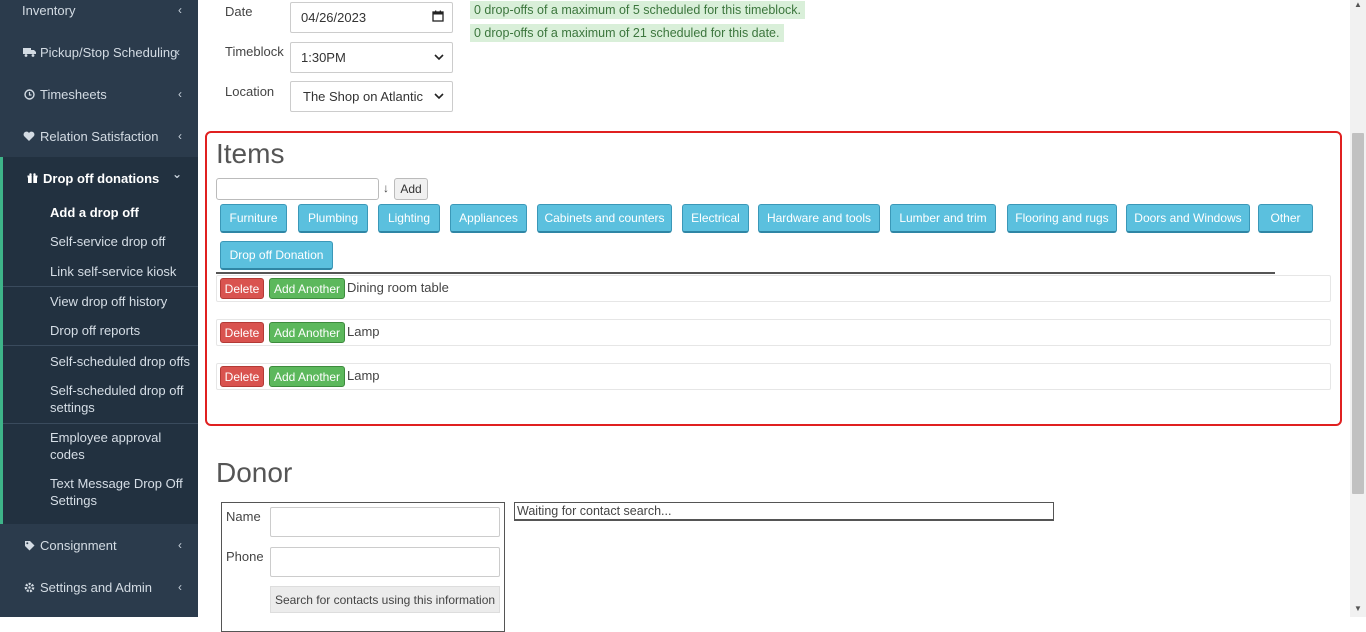 The height and width of the screenshot is (632, 1366). Describe the element at coordinates (176, 174) in the screenshot. I see `chevron-down-icon: ⌄` at that location.